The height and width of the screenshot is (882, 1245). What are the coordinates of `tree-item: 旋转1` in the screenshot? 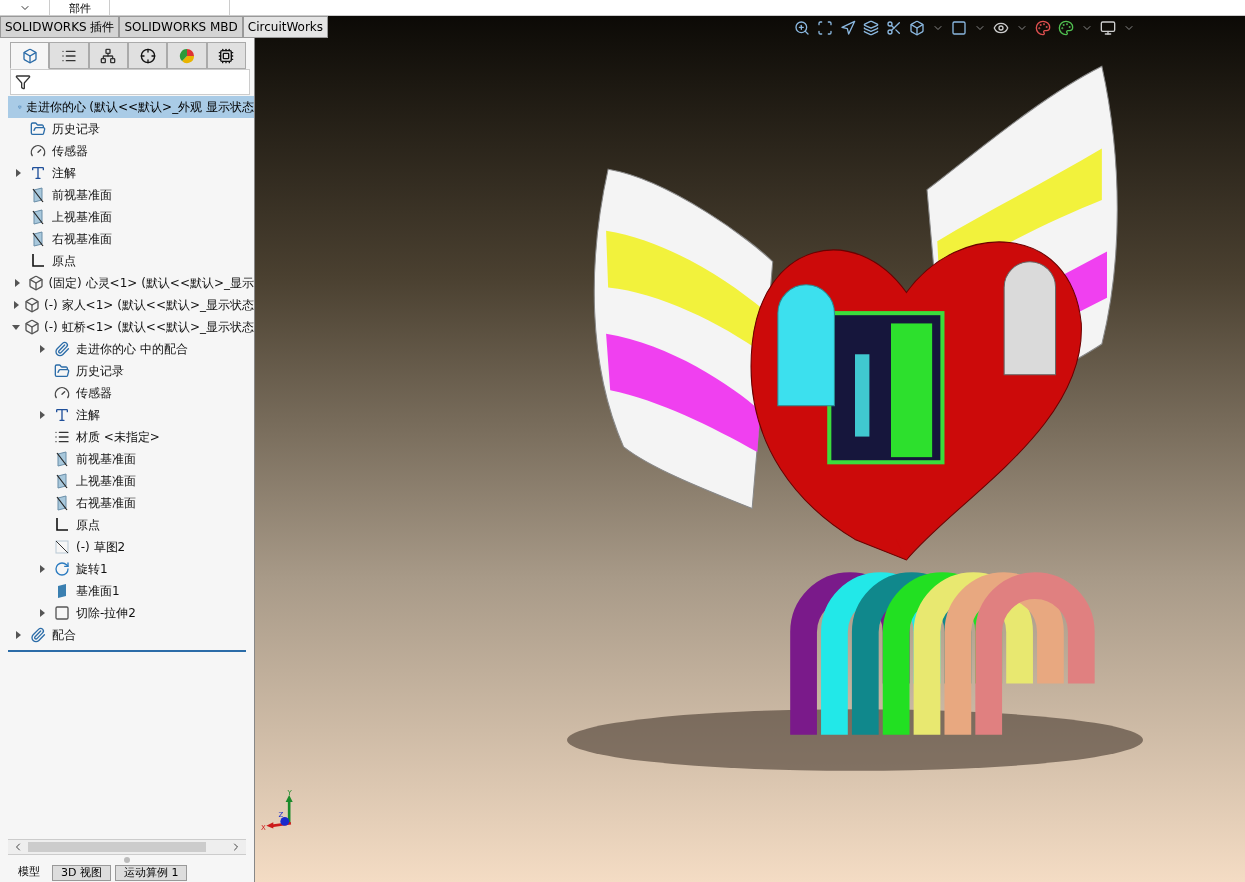 It's located at (92, 569).